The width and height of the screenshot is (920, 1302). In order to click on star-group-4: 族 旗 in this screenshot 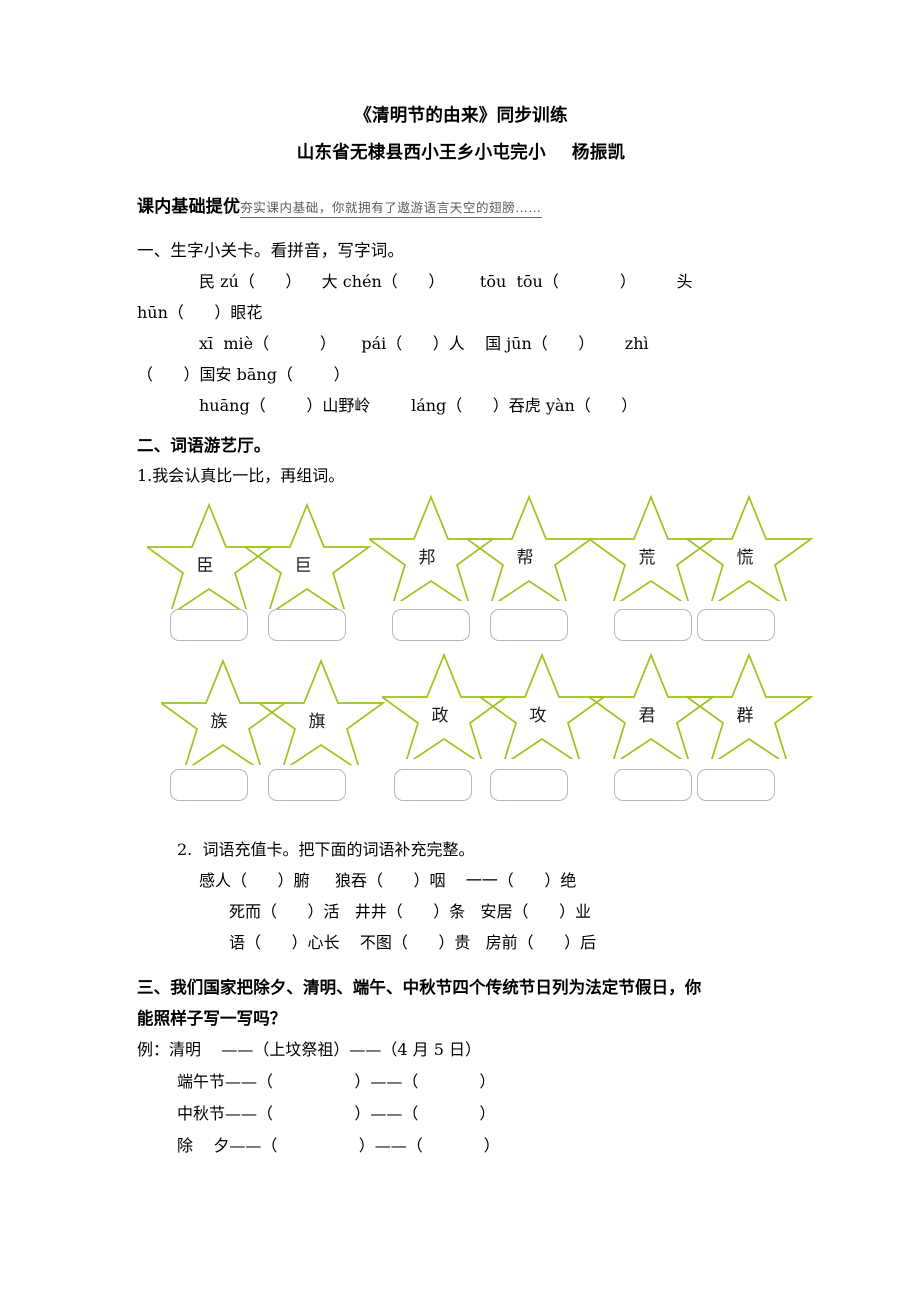, I will do `click(277, 730)`.